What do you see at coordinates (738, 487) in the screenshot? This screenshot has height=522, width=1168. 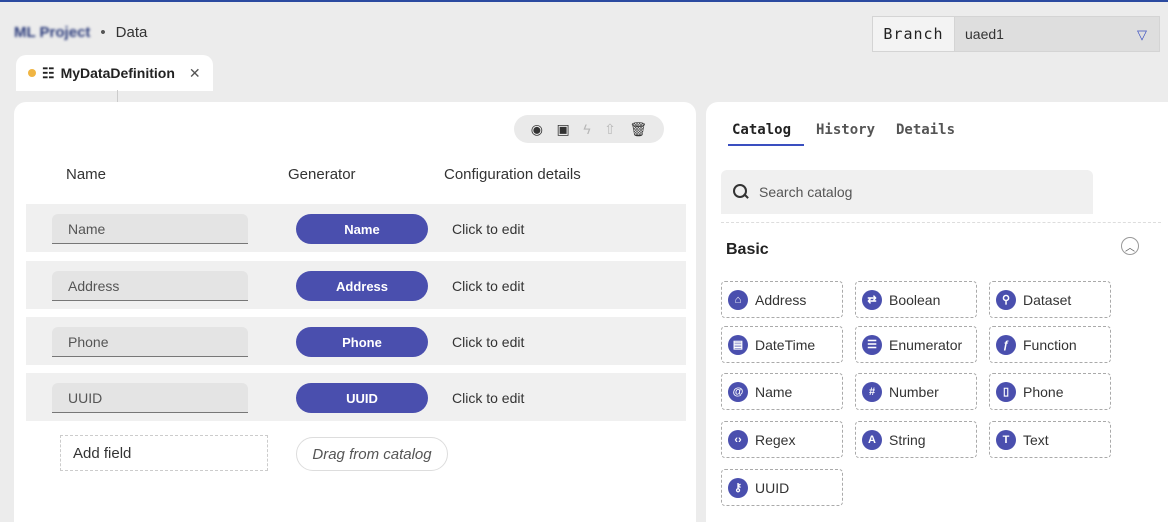 I see `key-icon: ⚷` at bounding box center [738, 487].